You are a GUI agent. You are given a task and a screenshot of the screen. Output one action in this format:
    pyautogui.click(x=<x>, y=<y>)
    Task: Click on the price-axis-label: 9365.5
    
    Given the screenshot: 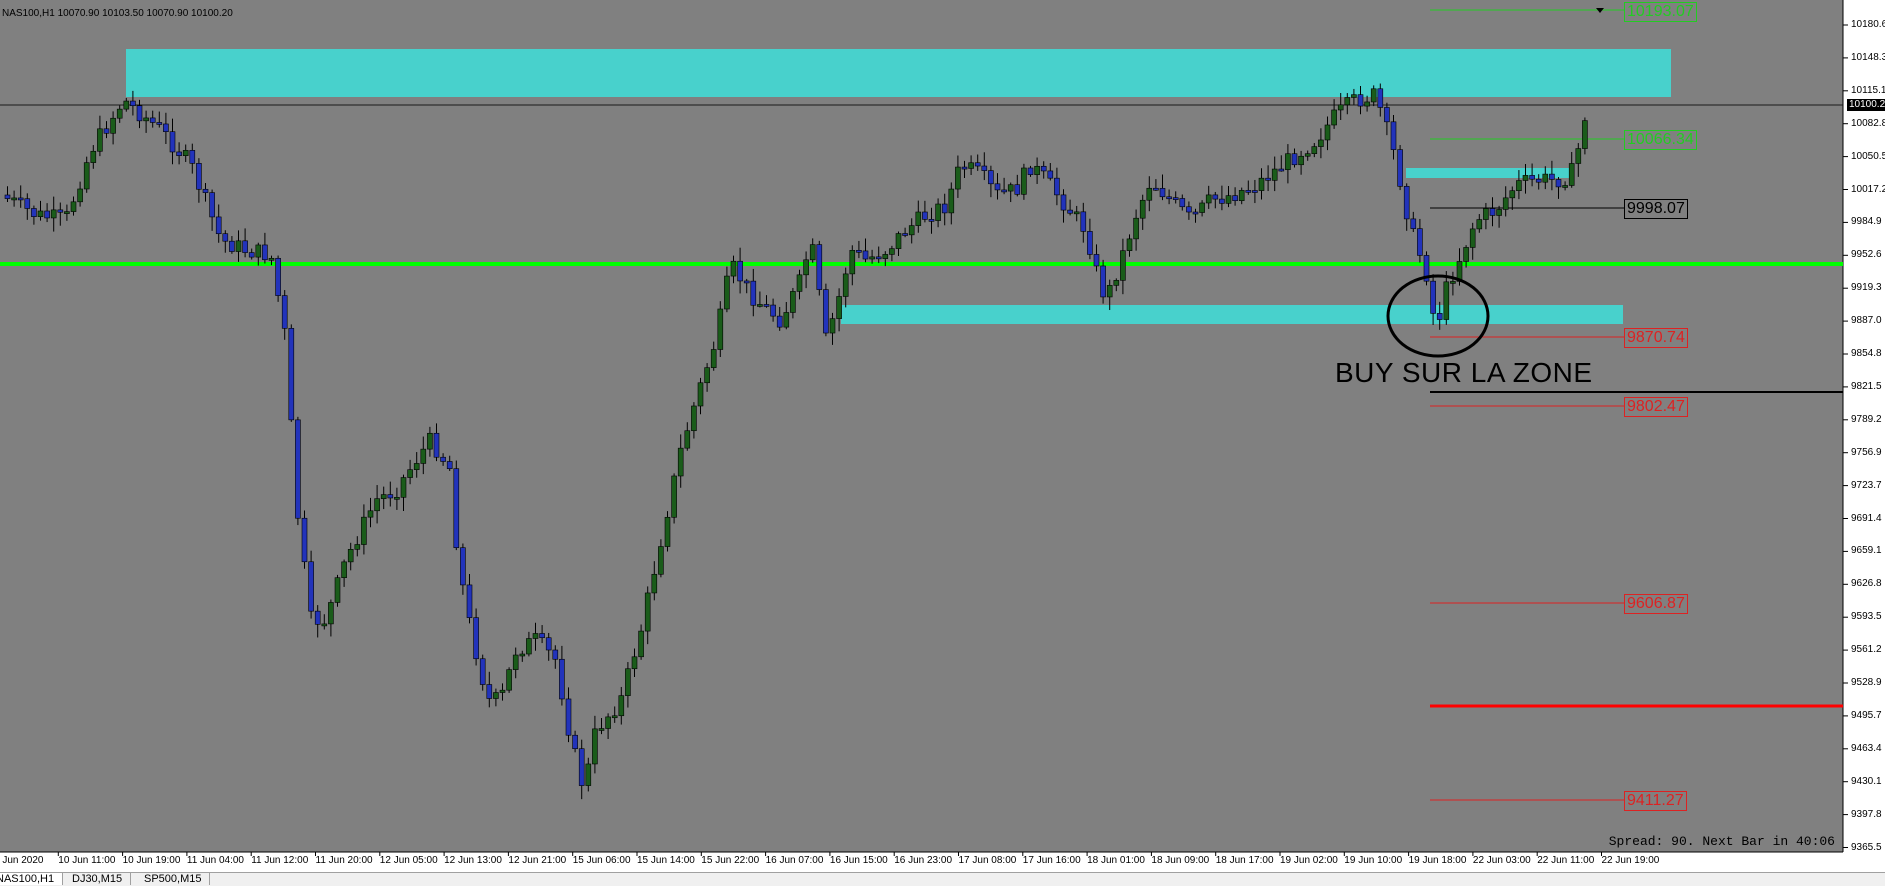 What is the action you would take?
    pyautogui.click(x=1866, y=847)
    